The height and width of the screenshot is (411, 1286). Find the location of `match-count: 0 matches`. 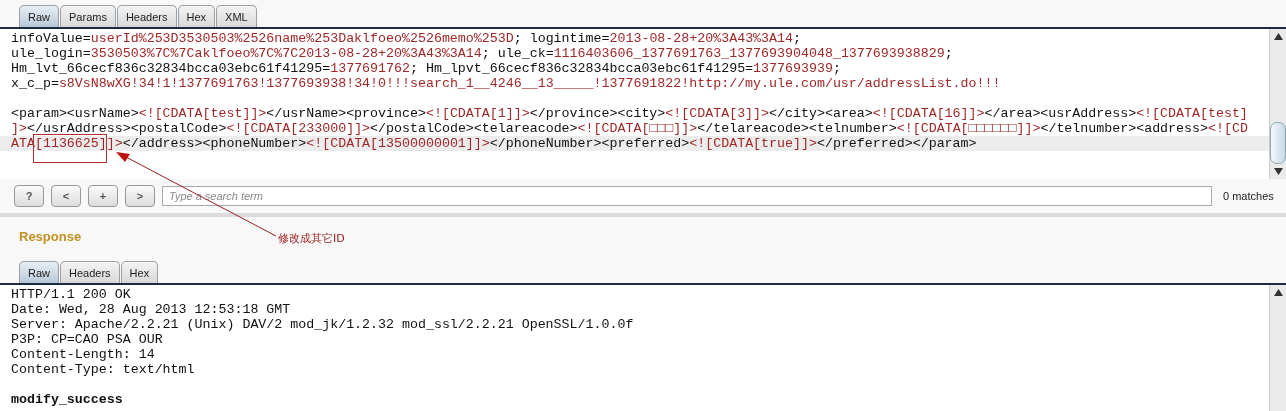

match-count: 0 matches is located at coordinates (1248, 196).